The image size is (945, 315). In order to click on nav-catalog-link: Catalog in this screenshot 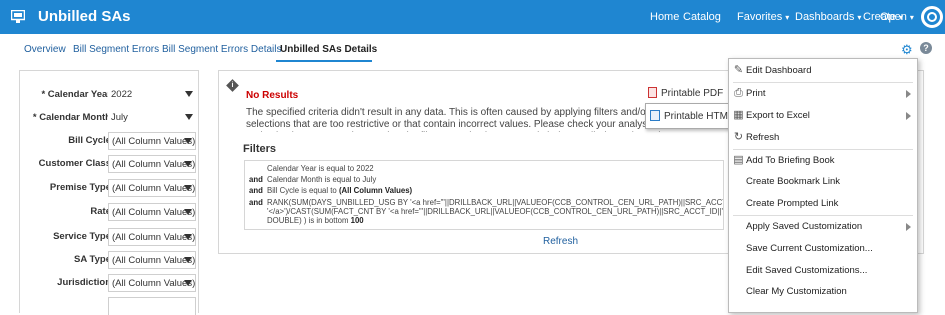, I will do `click(702, 17)`.